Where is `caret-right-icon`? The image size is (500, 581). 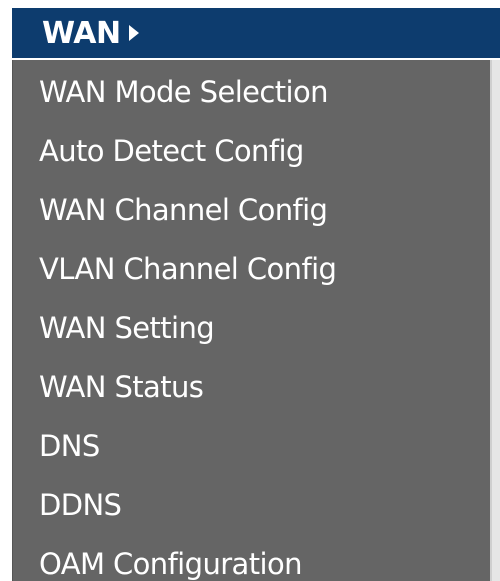 caret-right-icon is located at coordinates (133, 33).